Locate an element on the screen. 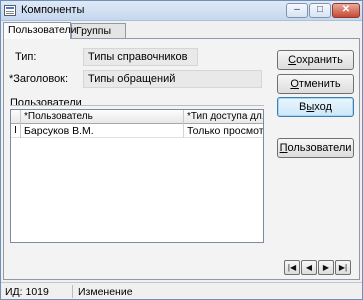 This screenshot has height=300, width=363. users-button-label: ользователи is located at coordinates (319, 148).